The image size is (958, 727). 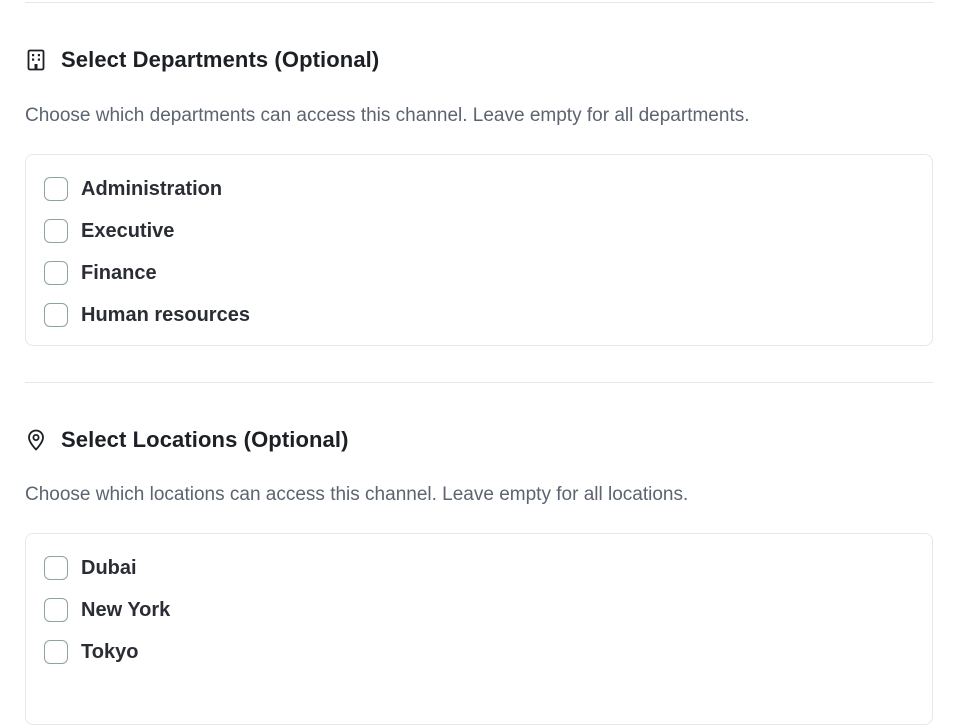 What do you see at coordinates (36, 440) in the screenshot?
I see `map-pin-icon` at bounding box center [36, 440].